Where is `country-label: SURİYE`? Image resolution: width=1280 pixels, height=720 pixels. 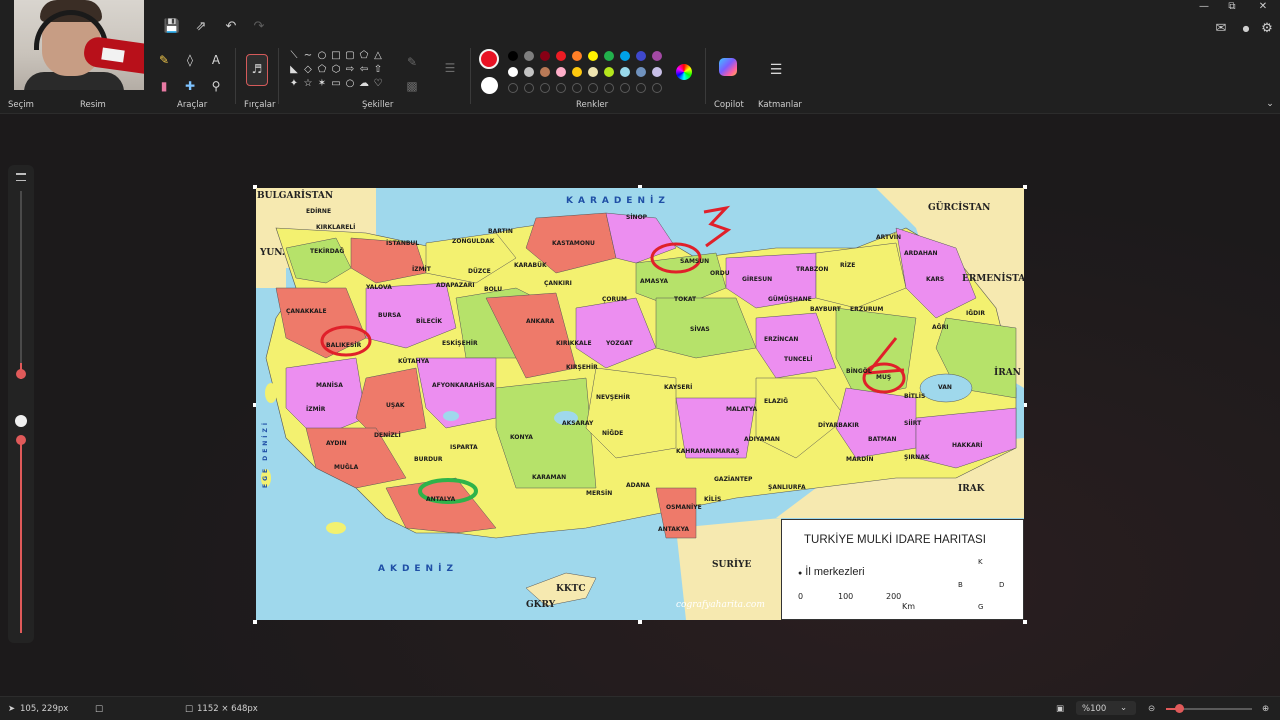
country-label: SURİYE is located at coordinates (732, 565).